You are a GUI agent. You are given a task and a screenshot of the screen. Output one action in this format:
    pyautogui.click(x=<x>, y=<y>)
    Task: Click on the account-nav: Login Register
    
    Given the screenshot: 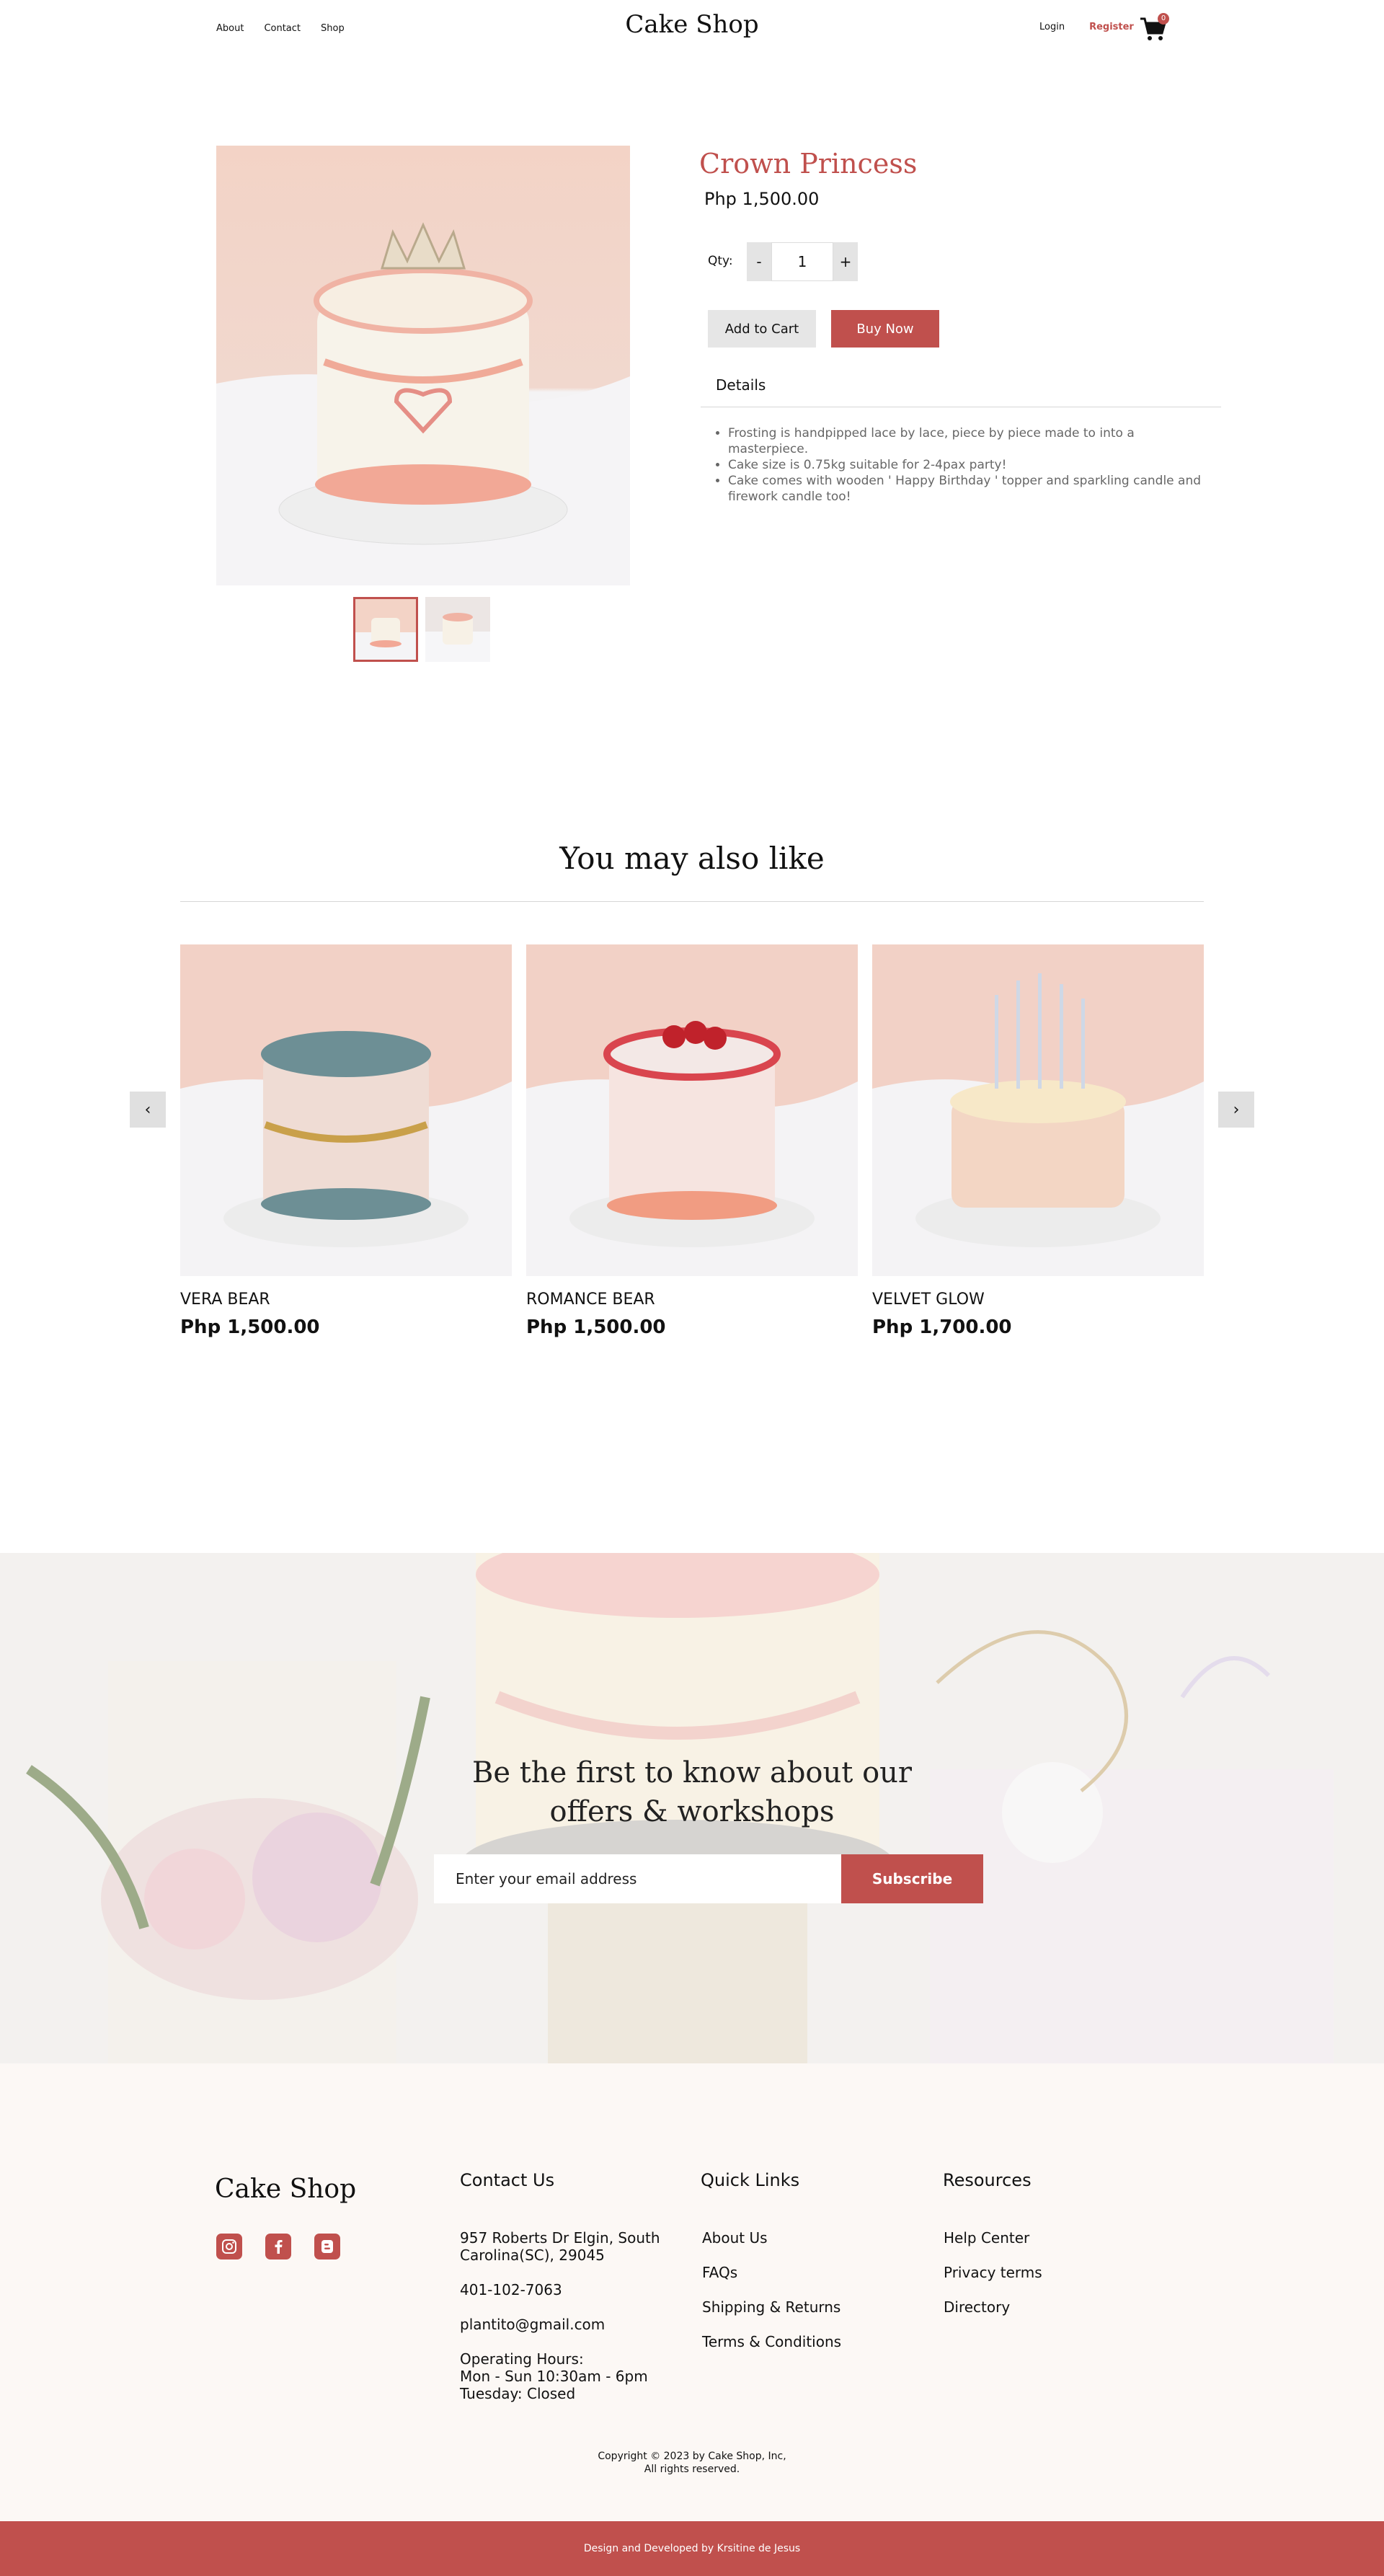 What is the action you would take?
    pyautogui.click(x=1086, y=27)
    